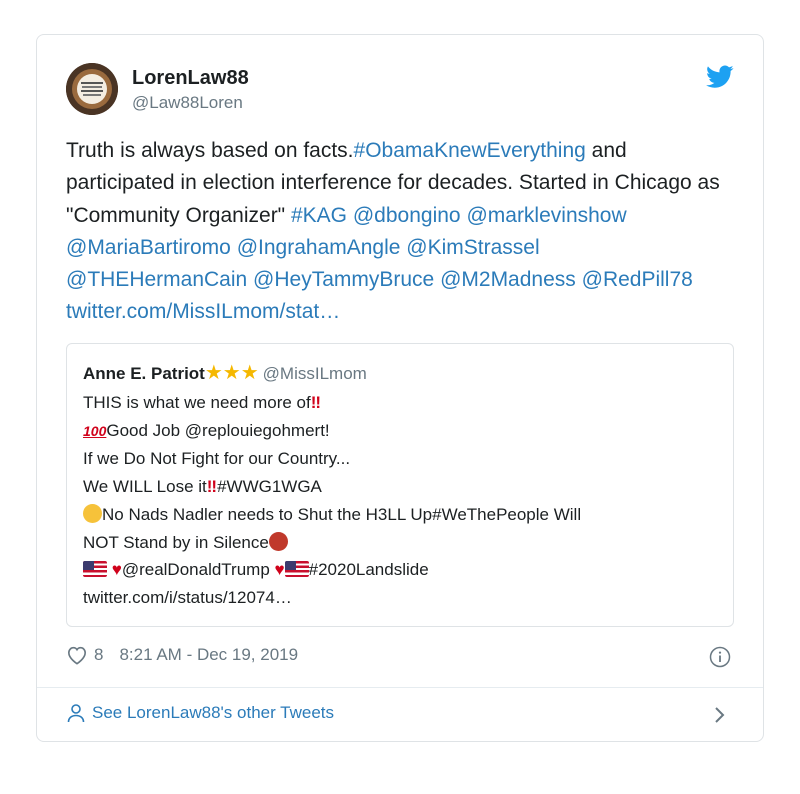 The image size is (800, 794). I want to click on see-other-tweets-link: See LorenLaw88's other Tweets, so click(200, 713).